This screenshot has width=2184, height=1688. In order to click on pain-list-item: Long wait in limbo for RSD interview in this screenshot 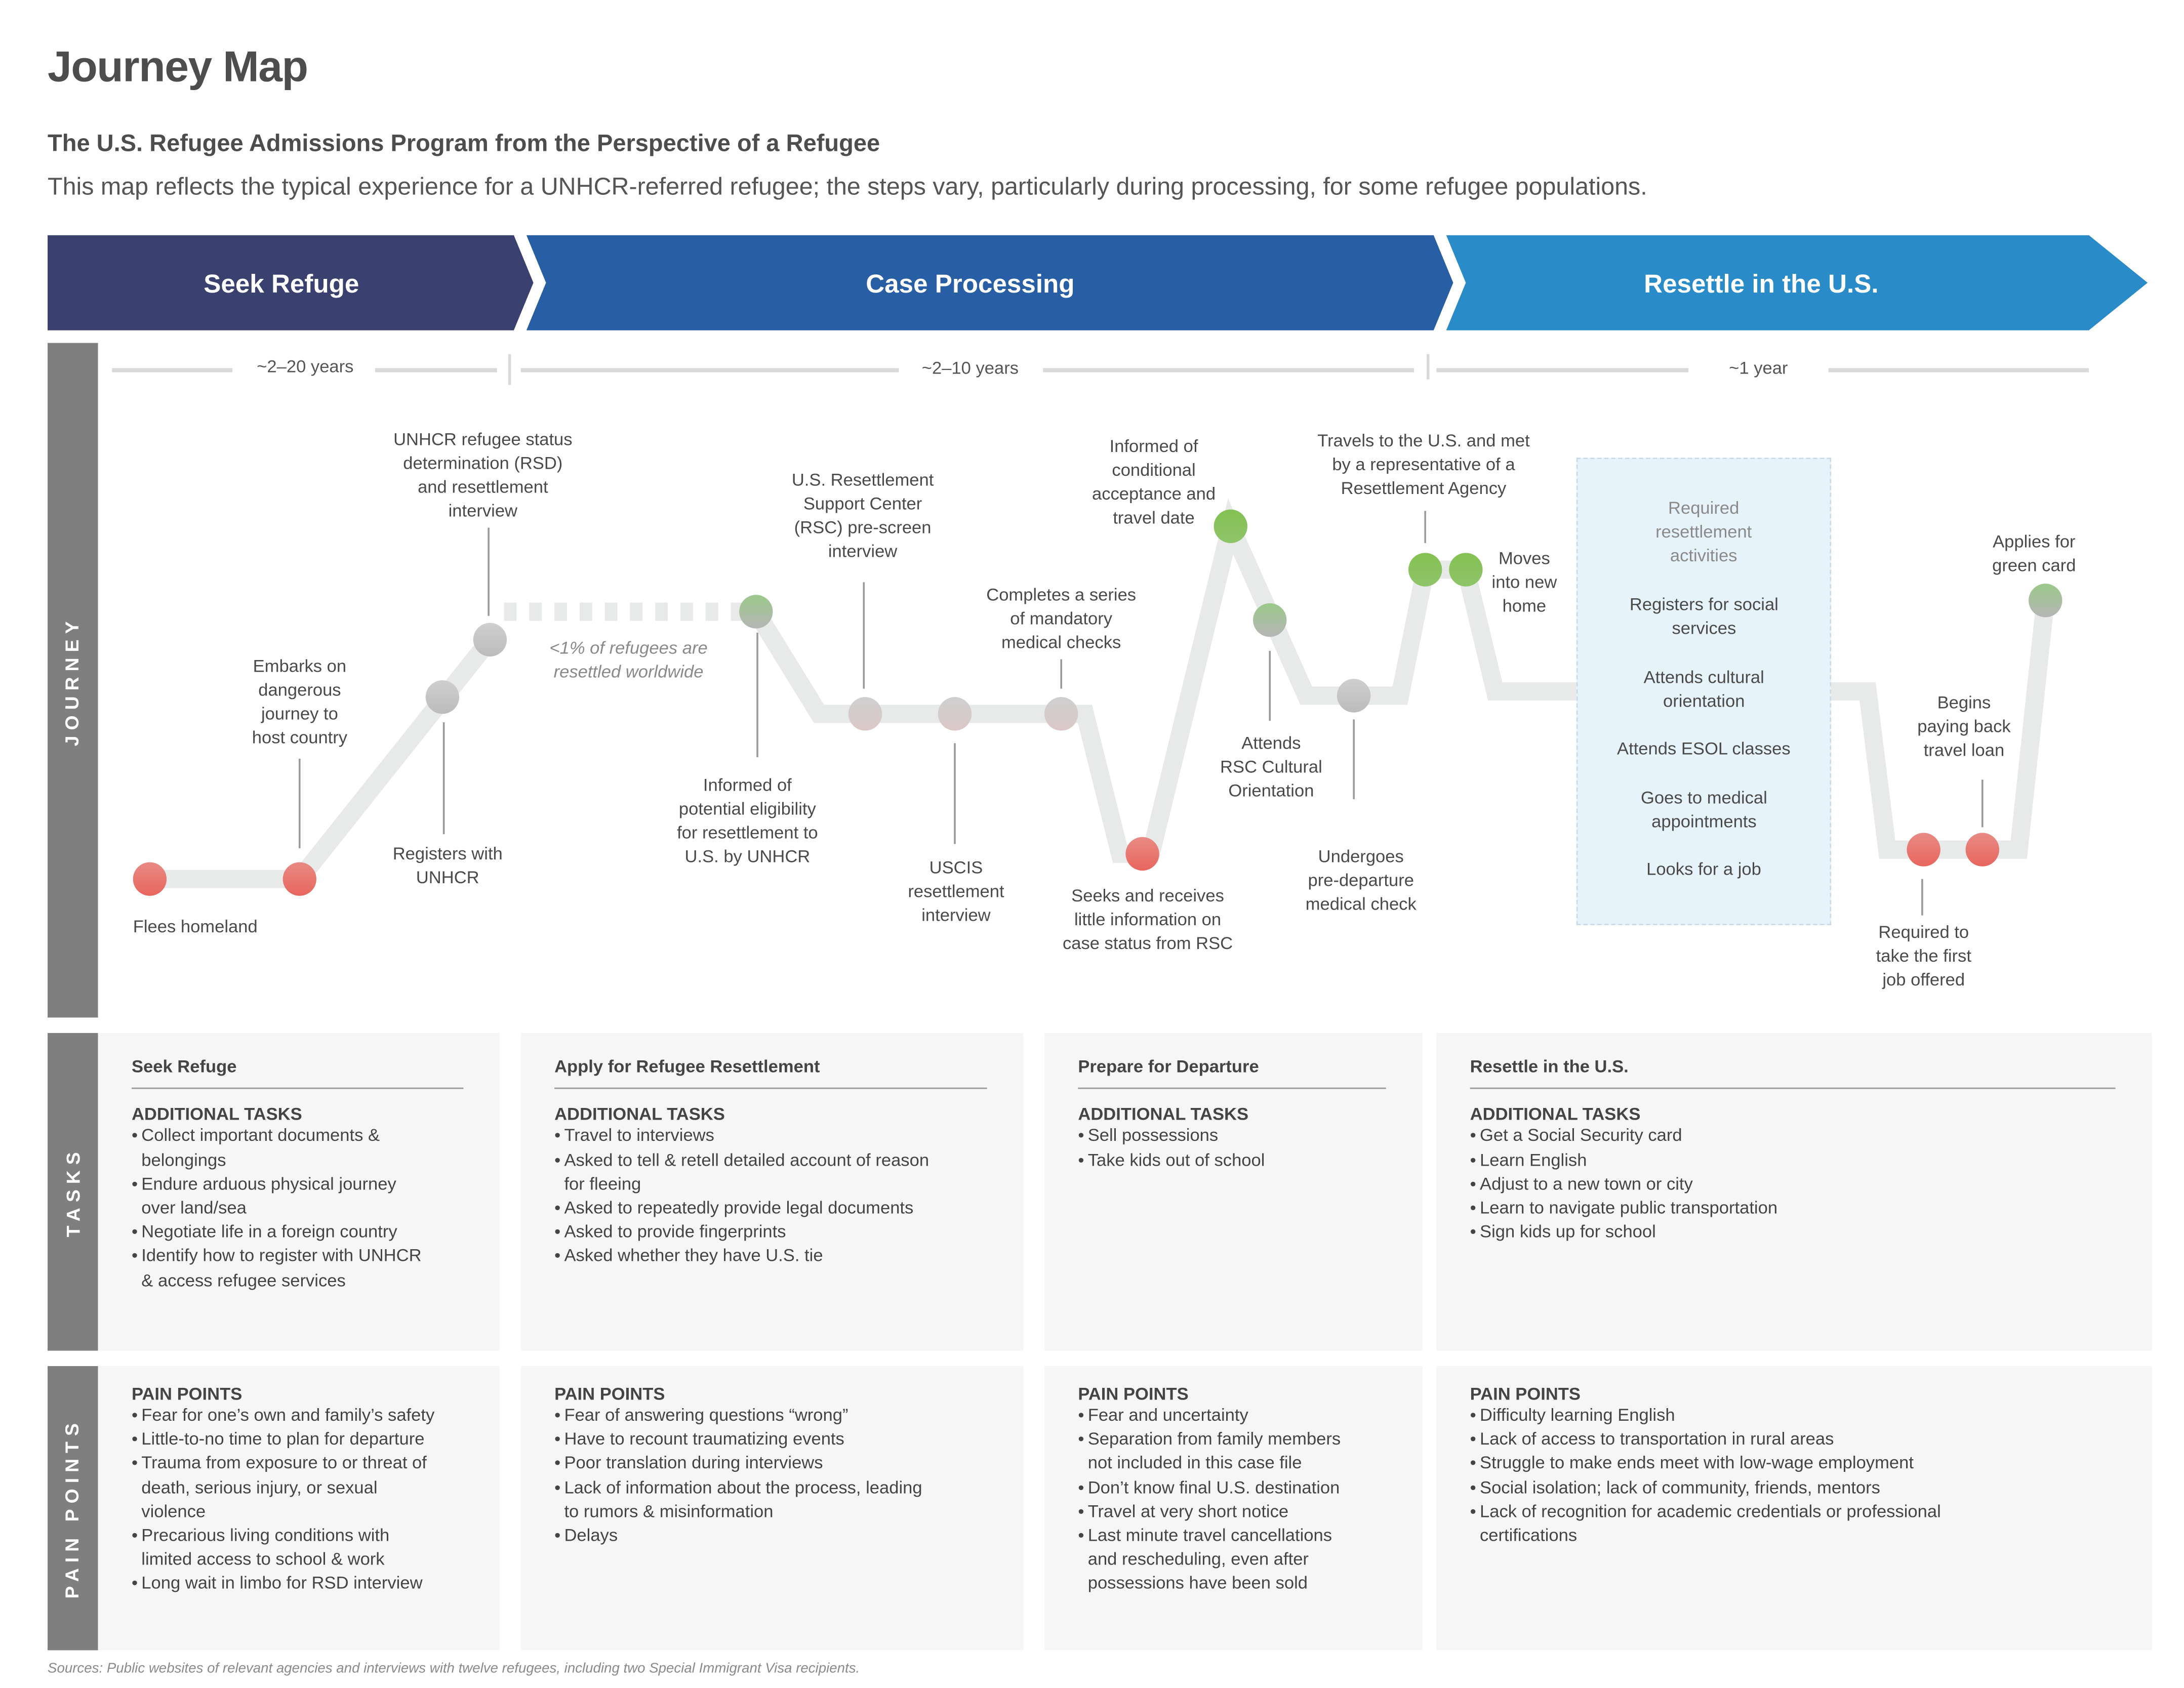, I will do `click(300, 1585)`.